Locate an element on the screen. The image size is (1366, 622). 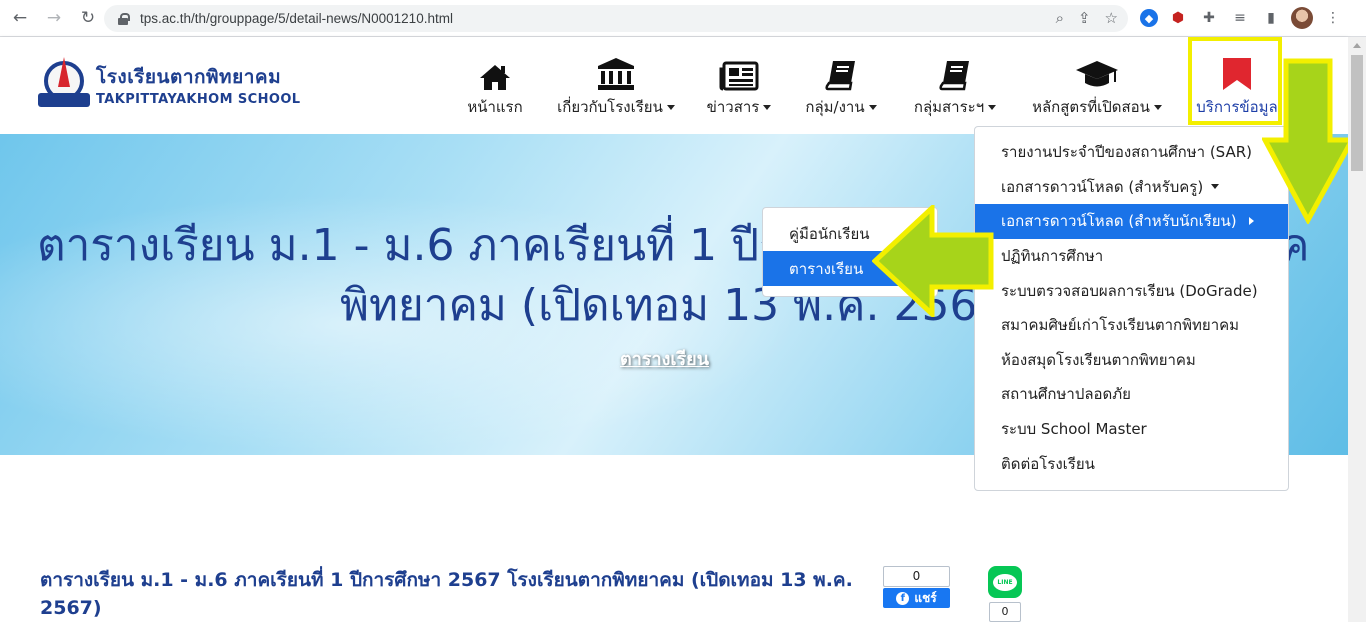
sidepanel-icon: ▮ is located at coordinates (1271, 18).